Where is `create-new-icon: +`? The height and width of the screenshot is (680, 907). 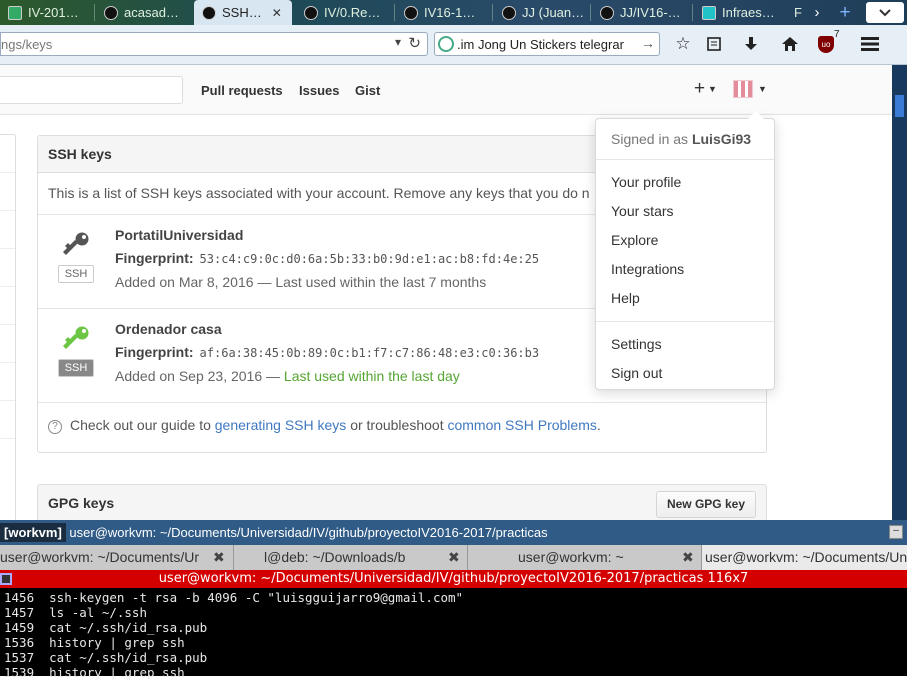
create-new-icon: + is located at coordinates (699, 89).